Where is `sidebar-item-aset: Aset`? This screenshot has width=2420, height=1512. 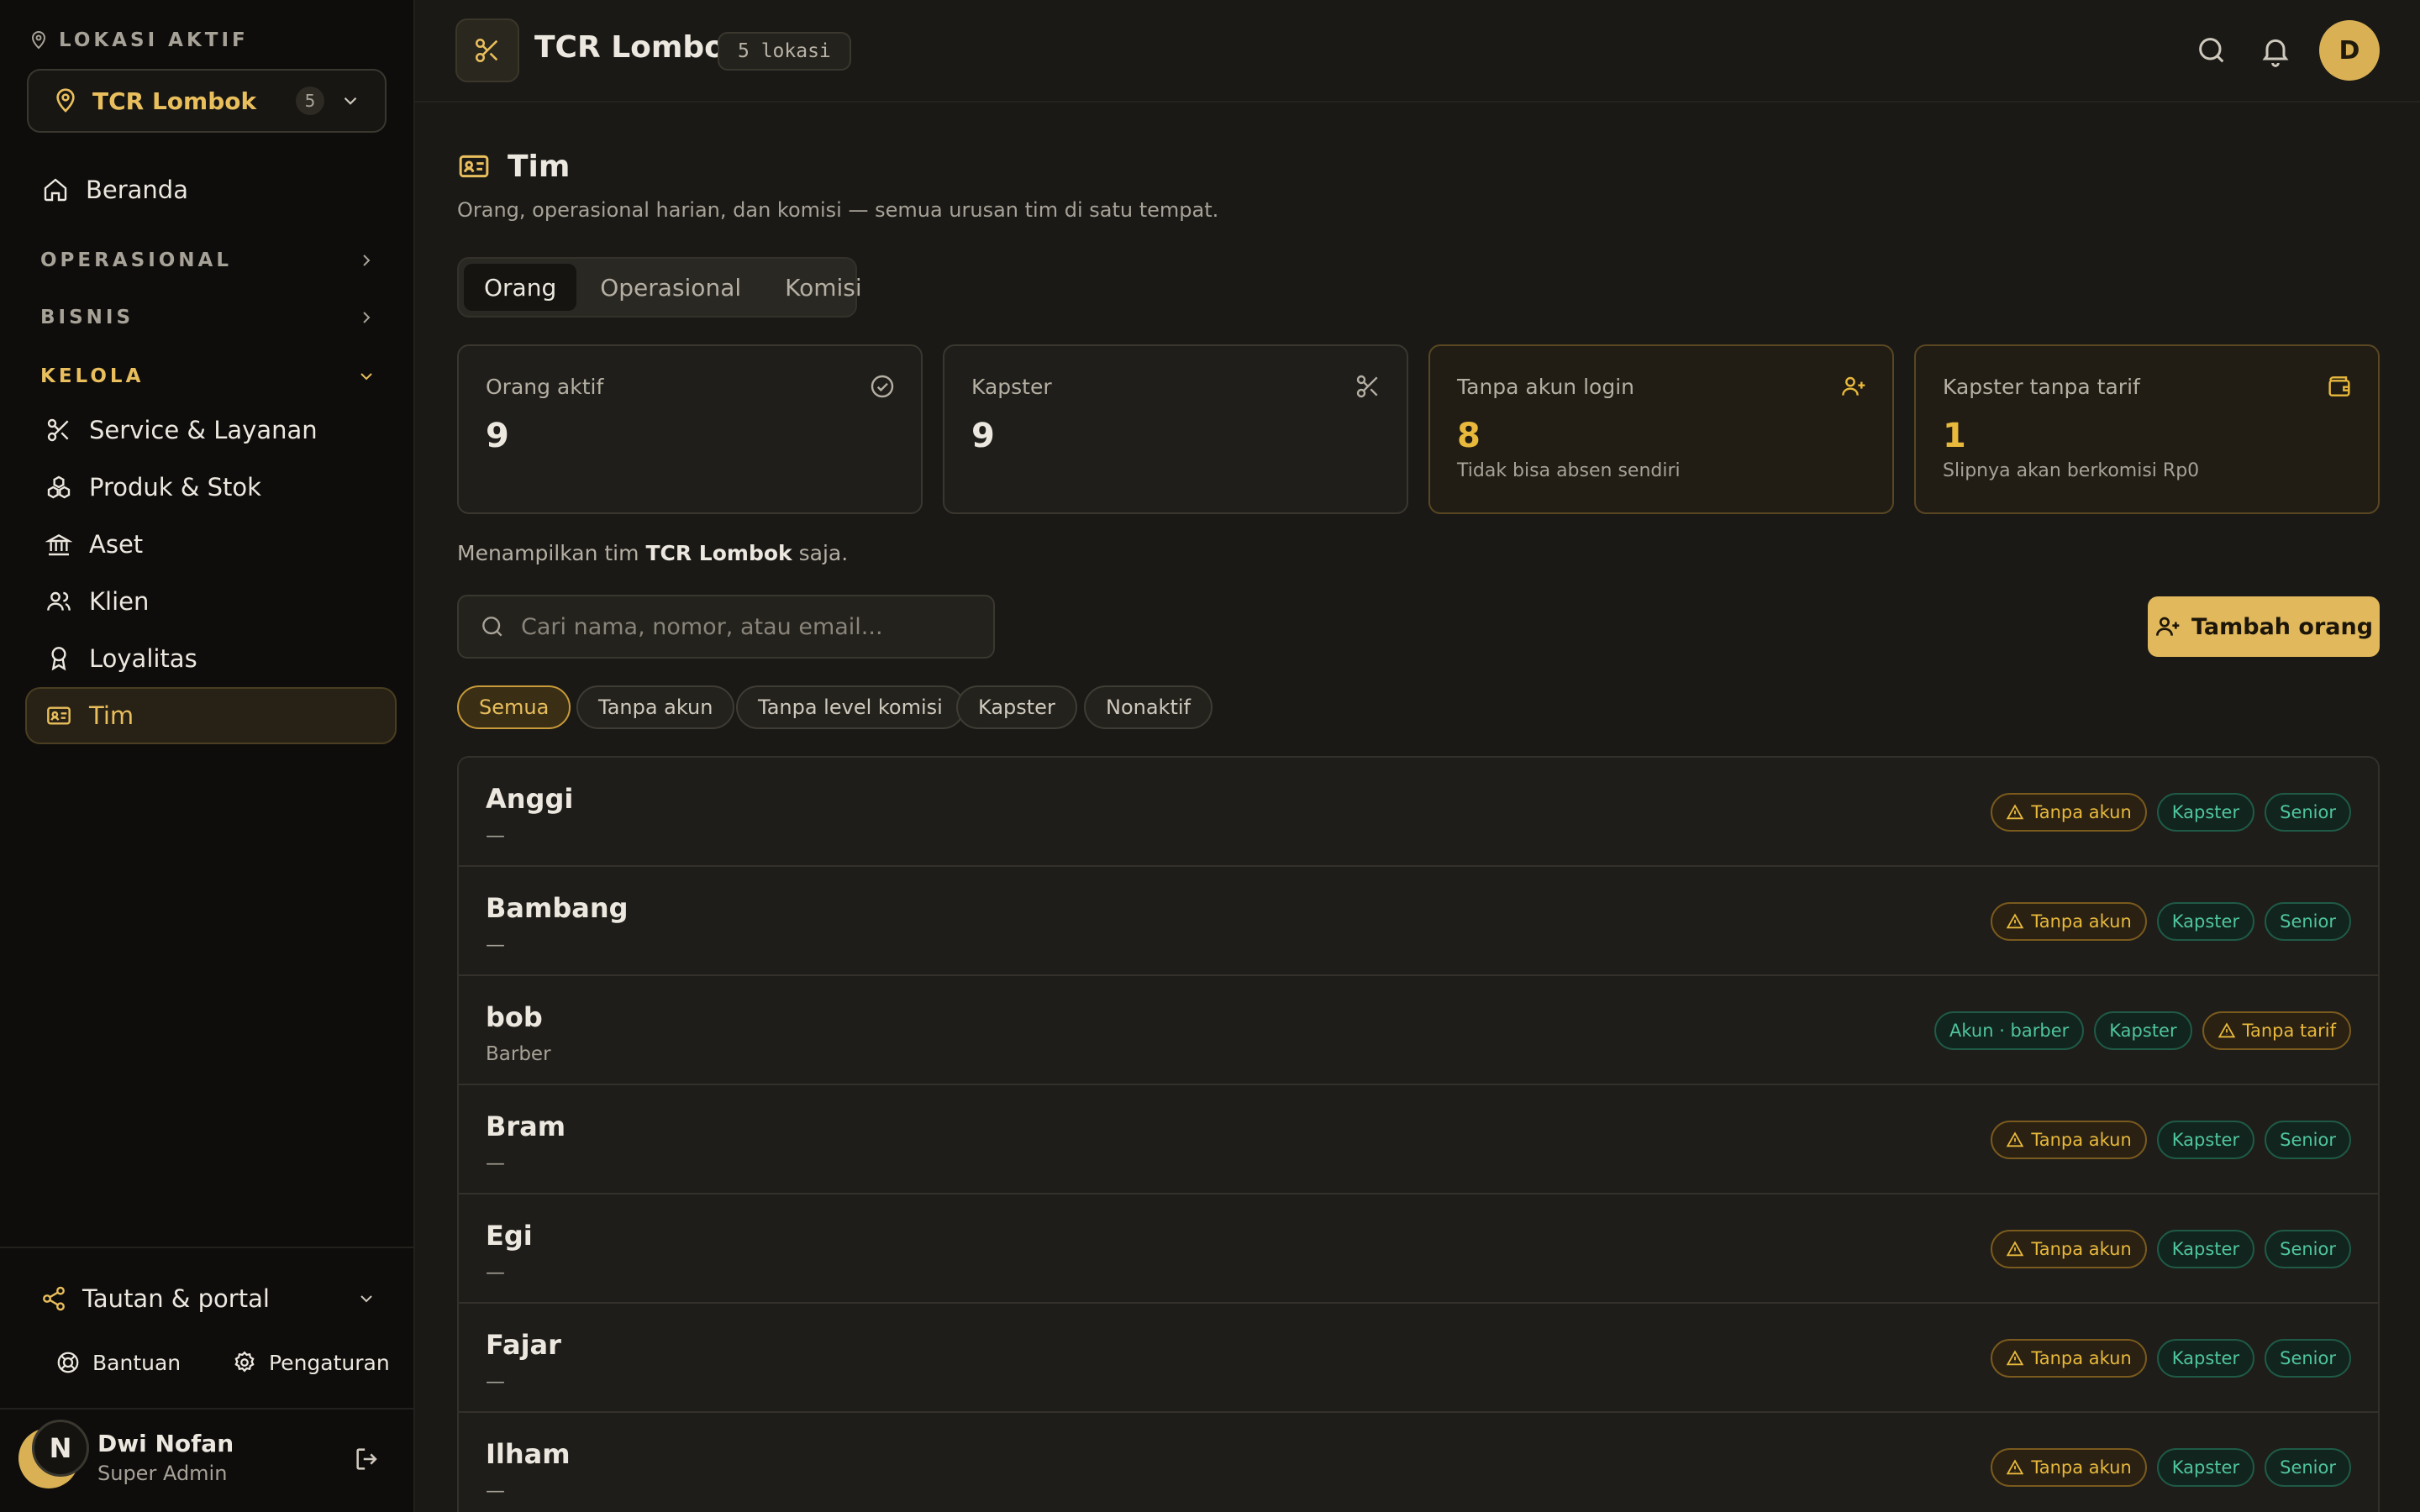 sidebar-item-aset: Aset is located at coordinates (211, 544).